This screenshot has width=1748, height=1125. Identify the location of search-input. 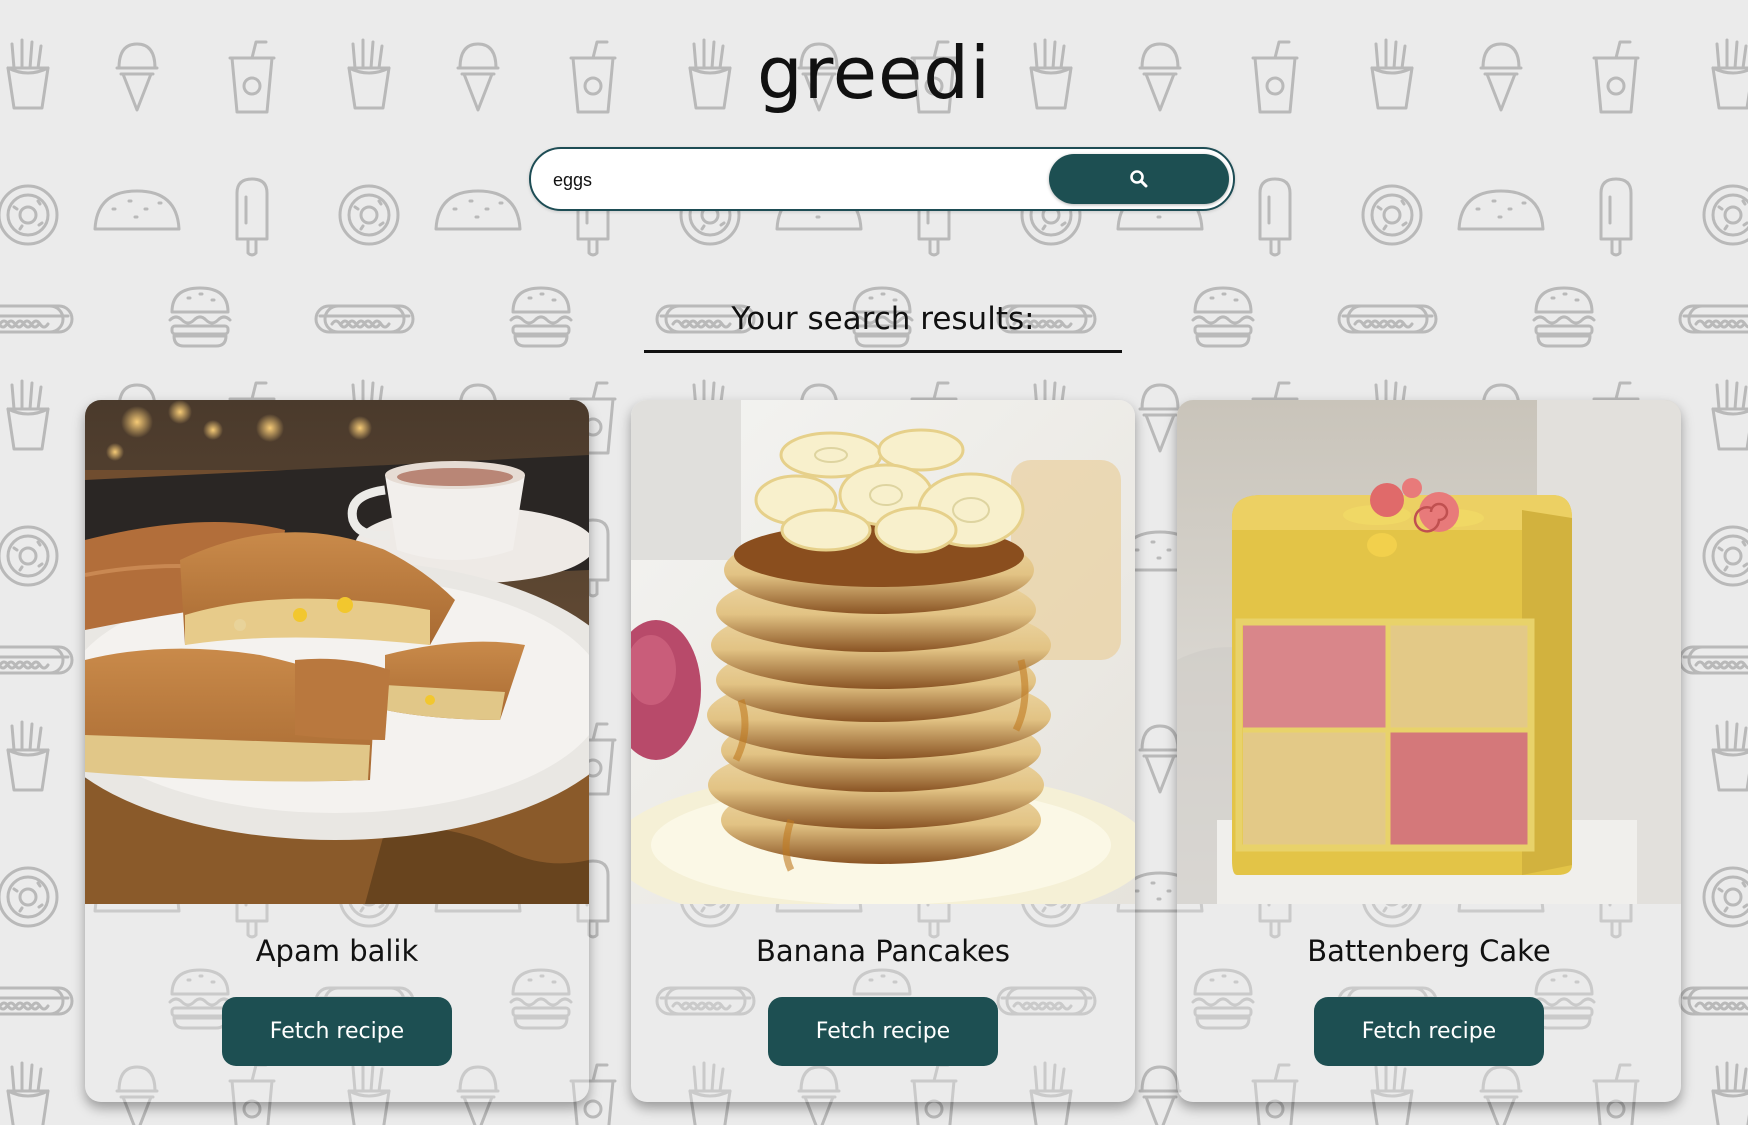
(803, 180).